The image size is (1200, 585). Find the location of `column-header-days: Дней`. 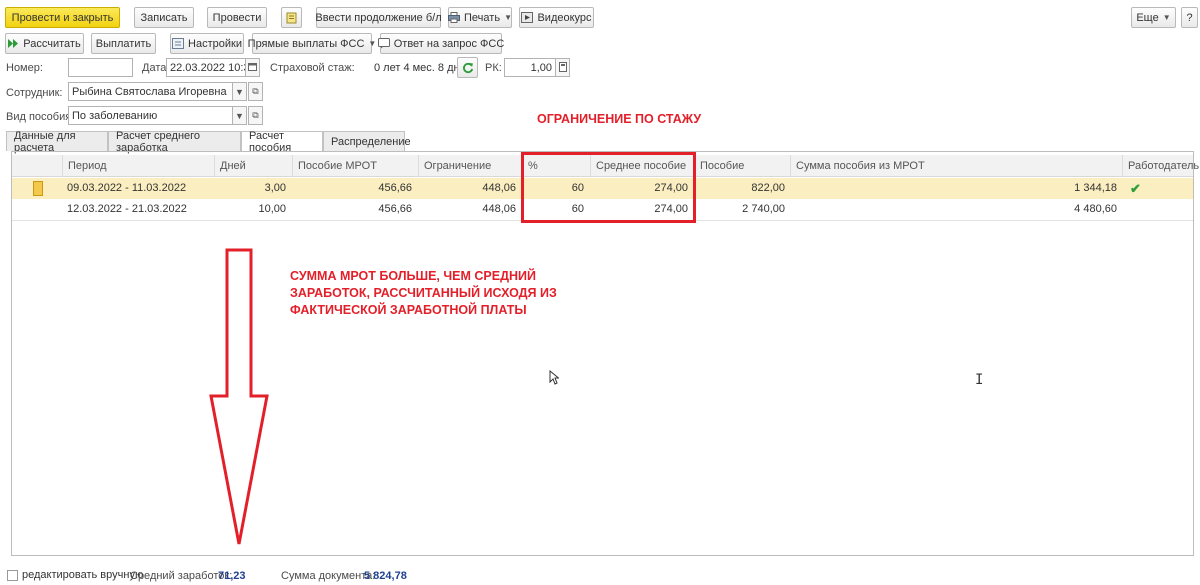

column-header-days: Дней is located at coordinates (253, 166).